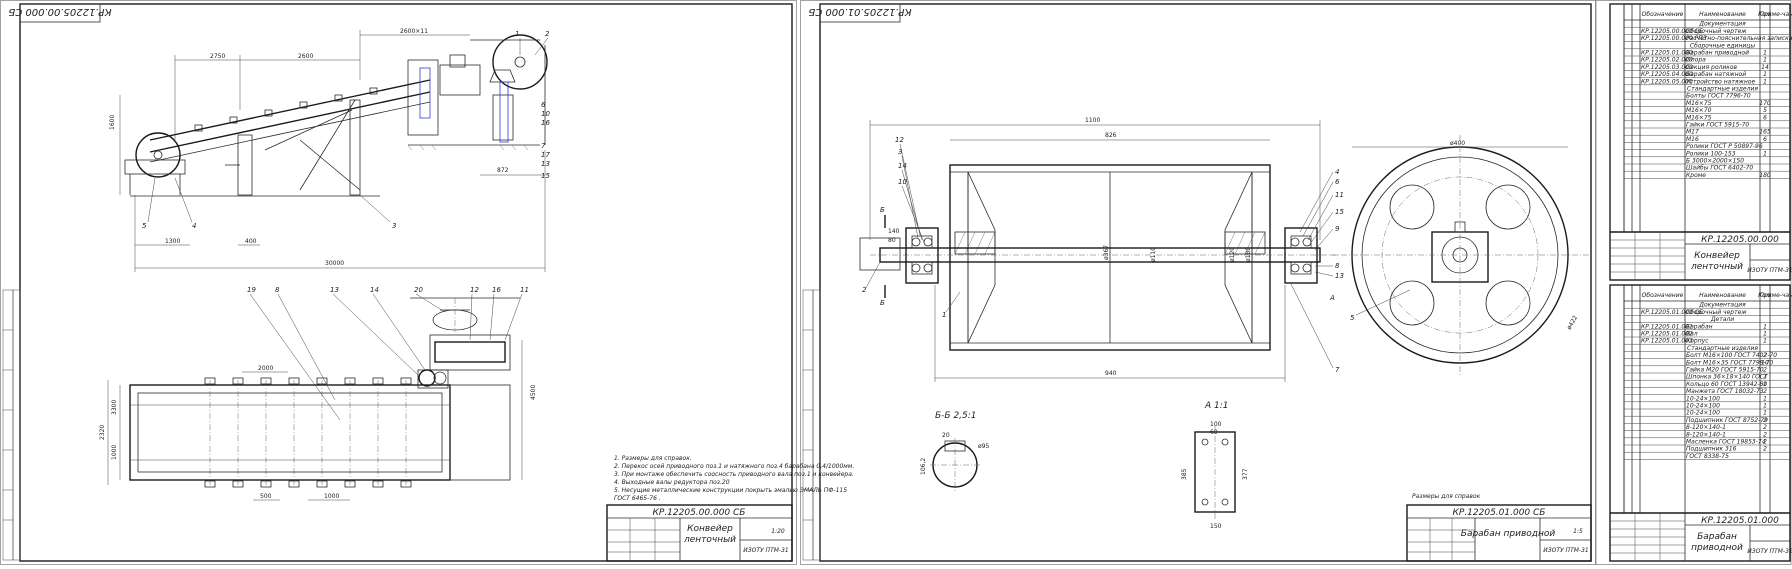  What do you see at coordinates (1337, 172) in the screenshot?
I see `d-callout-4: 4` at bounding box center [1337, 172].